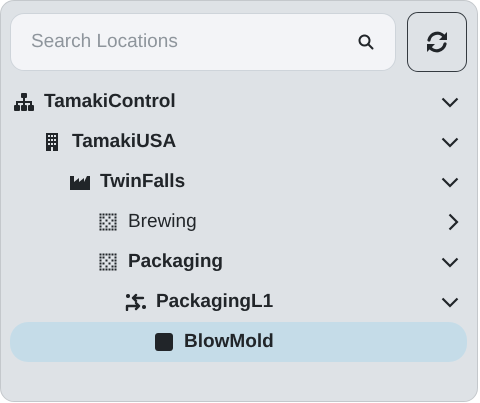 This screenshot has width=480, height=403. I want to click on tree-item: Brewing, so click(238, 222).